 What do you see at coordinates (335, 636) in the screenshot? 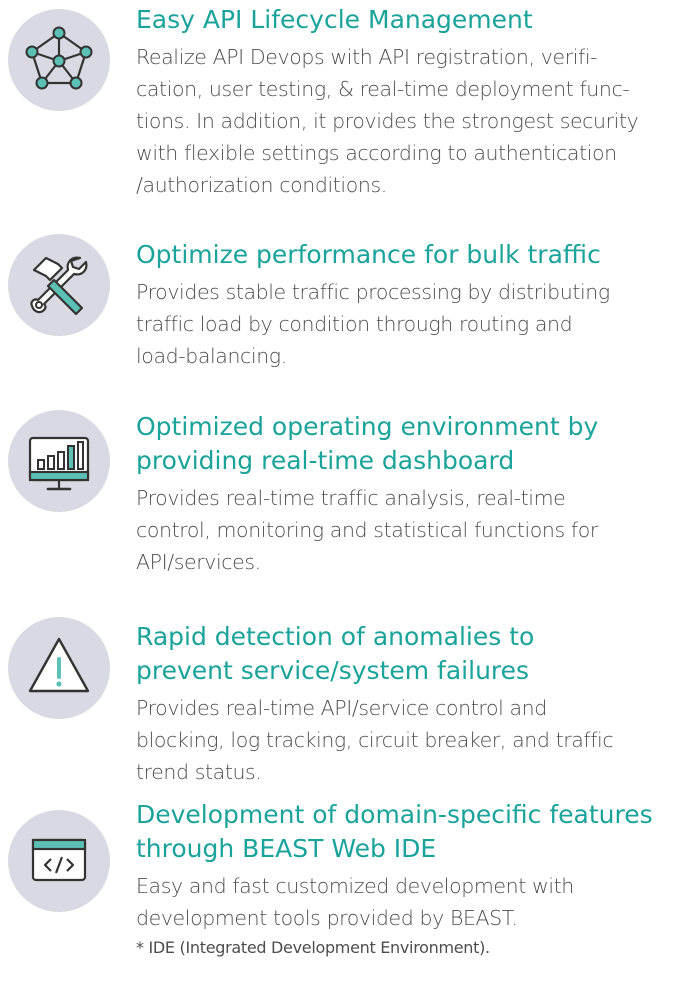
I see `title-line: Rapid detection of anomalies to` at bounding box center [335, 636].